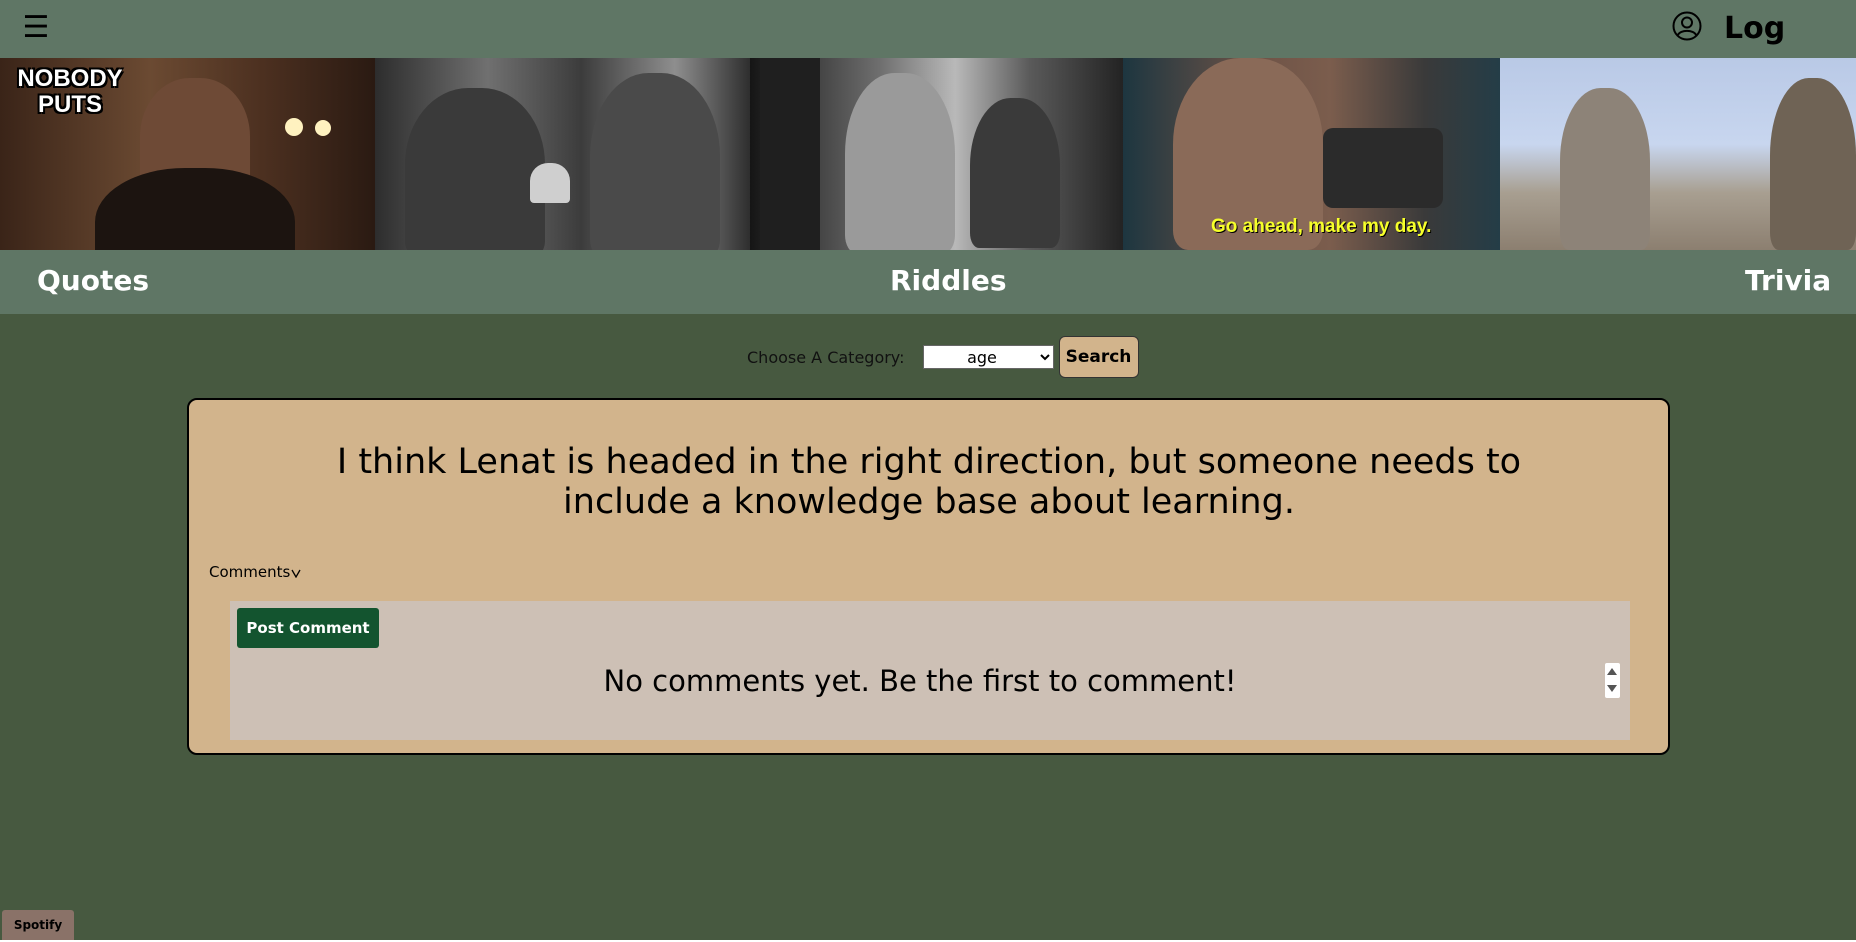 The width and height of the screenshot is (1856, 942). I want to click on user-circle-icon, so click(1687, 26).